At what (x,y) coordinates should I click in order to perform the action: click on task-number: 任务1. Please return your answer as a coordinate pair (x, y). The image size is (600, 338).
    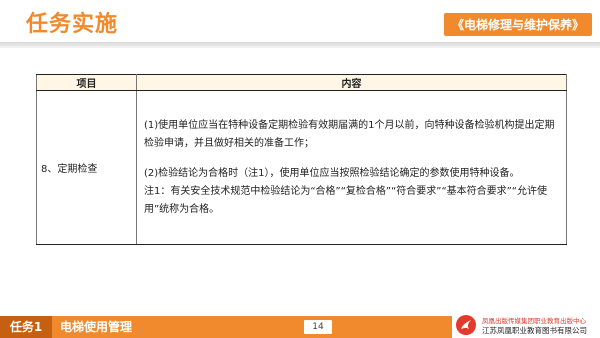
    Looking at the image, I should click on (26, 327).